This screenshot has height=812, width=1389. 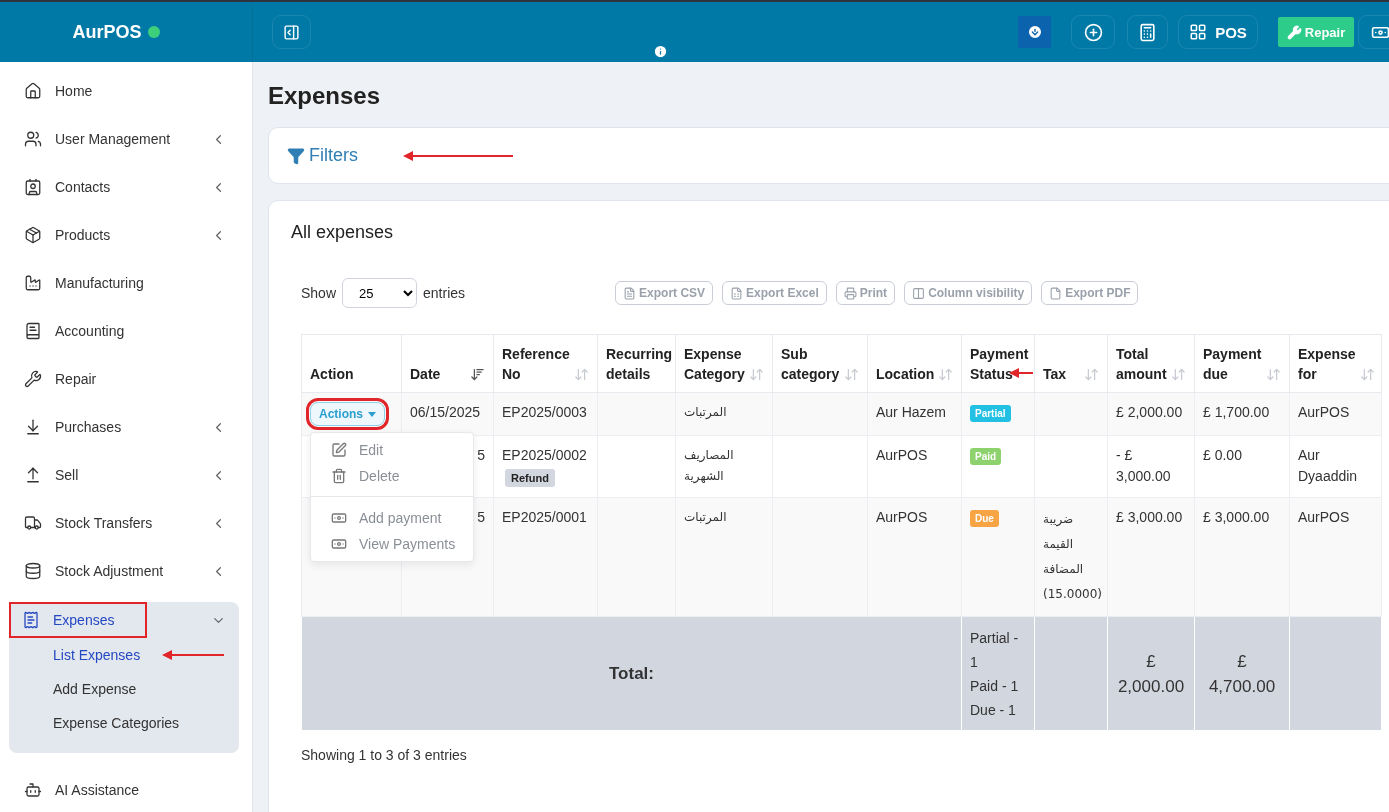 What do you see at coordinates (636, 363) in the screenshot?
I see `column-header: Recurring details` at bounding box center [636, 363].